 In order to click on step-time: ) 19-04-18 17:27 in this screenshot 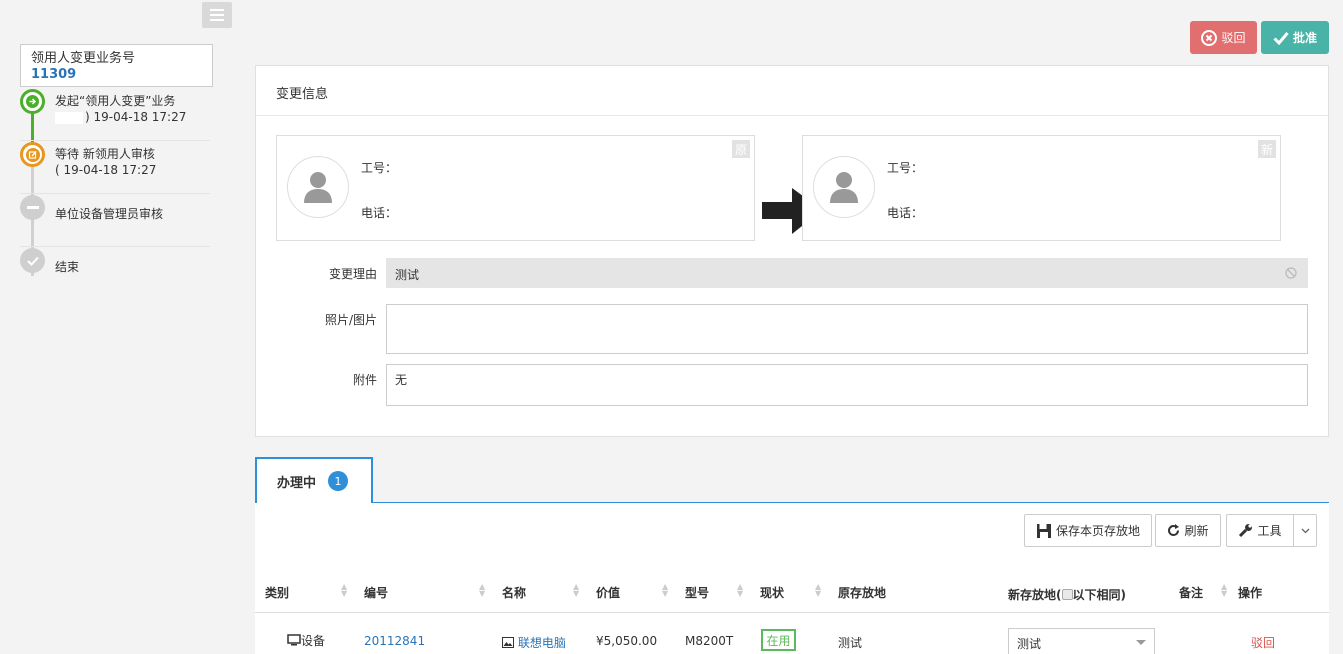, I will do `click(136, 117)`.